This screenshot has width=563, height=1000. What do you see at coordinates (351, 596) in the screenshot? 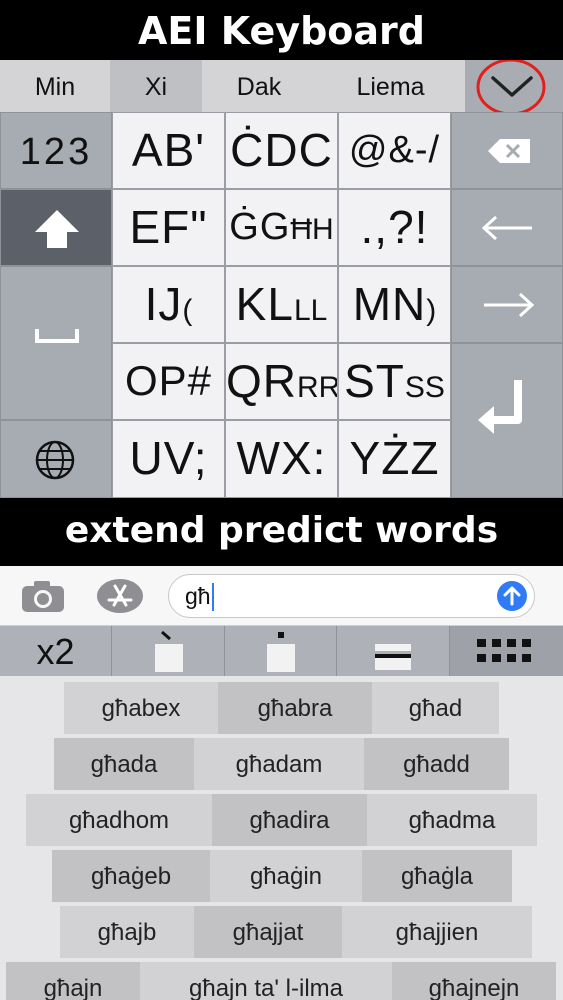
I see `message-text-field: għ` at bounding box center [351, 596].